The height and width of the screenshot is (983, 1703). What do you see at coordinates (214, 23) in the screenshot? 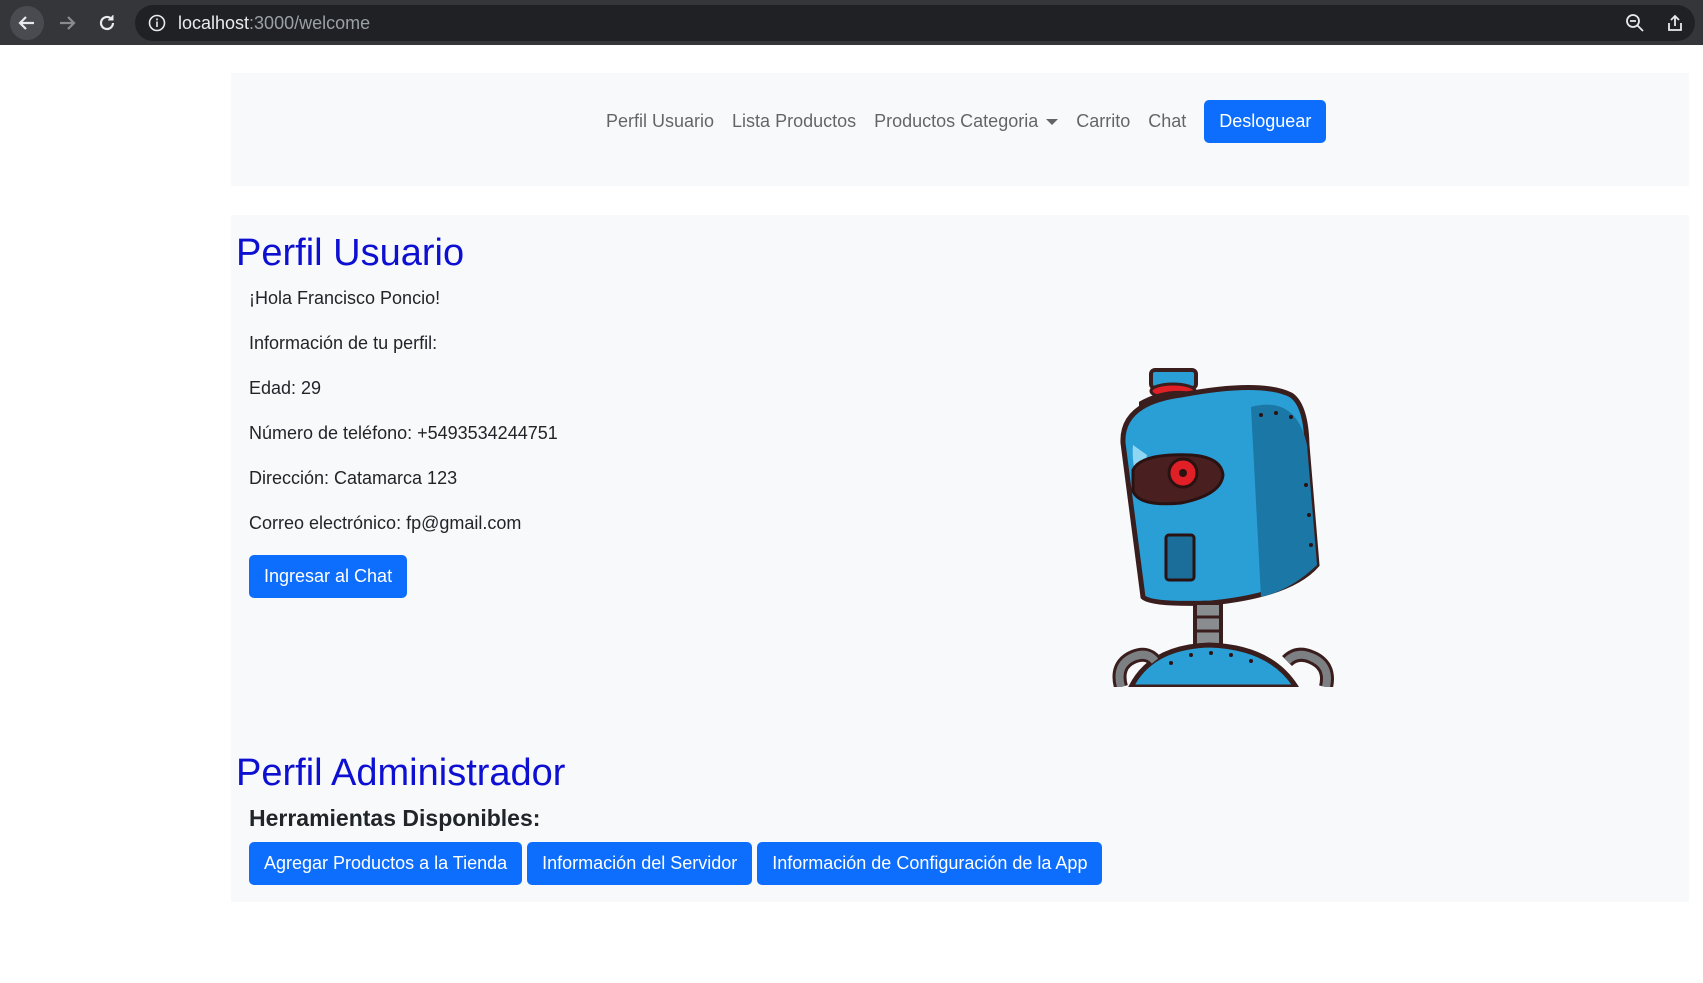
I see `url-host: localhost` at bounding box center [214, 23].